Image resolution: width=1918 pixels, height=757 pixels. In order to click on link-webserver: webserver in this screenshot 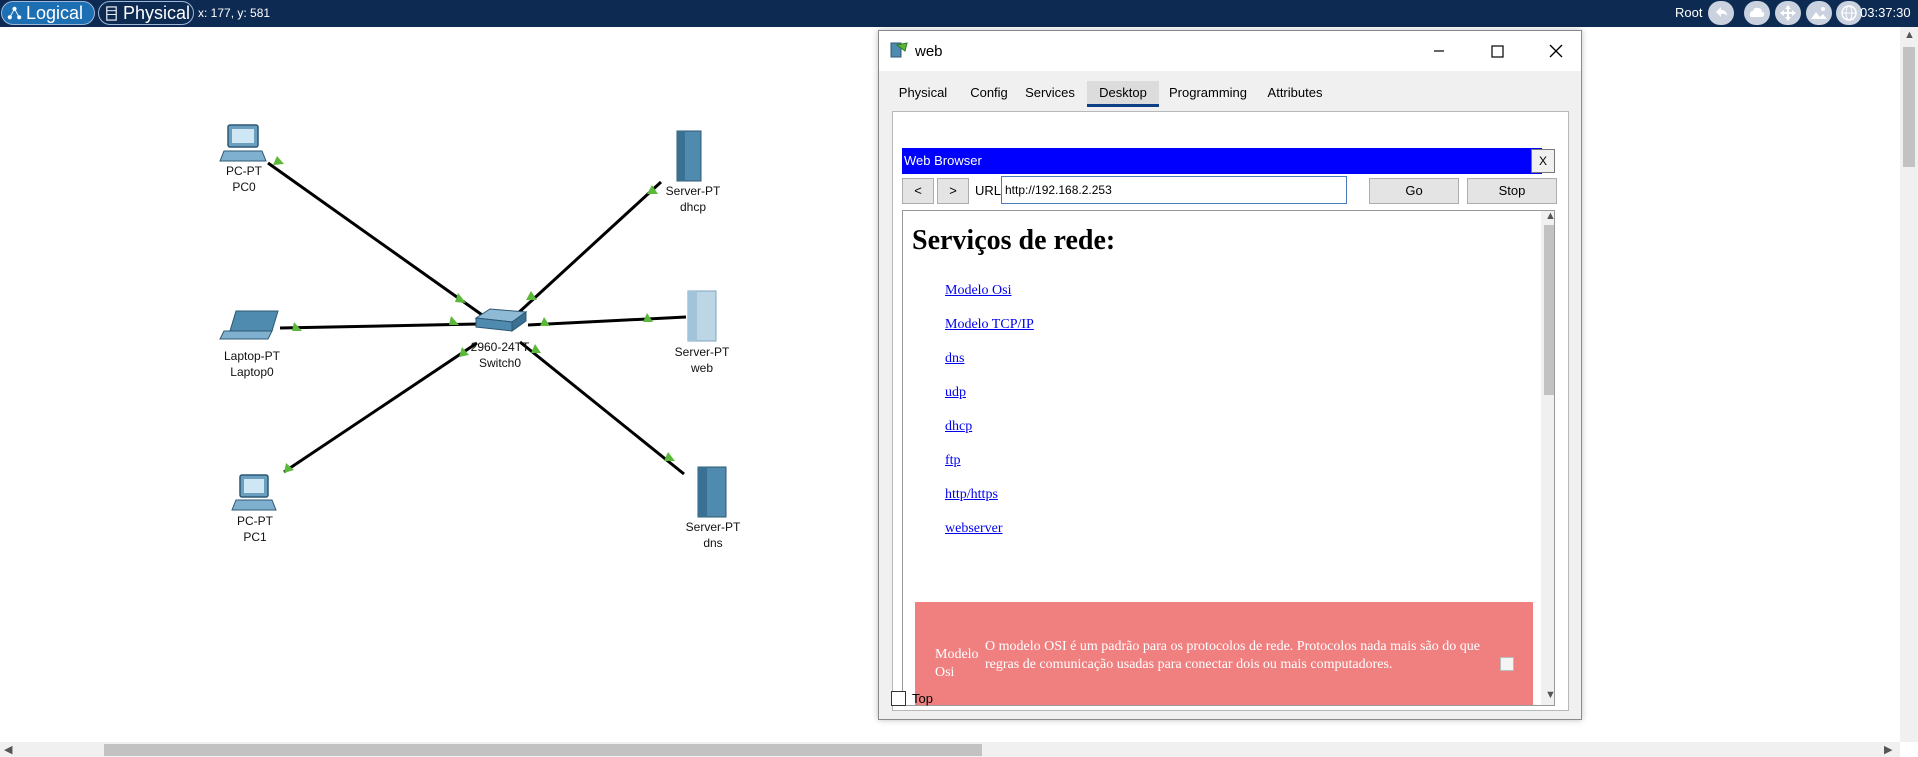, I will do `click(974, 529)`.